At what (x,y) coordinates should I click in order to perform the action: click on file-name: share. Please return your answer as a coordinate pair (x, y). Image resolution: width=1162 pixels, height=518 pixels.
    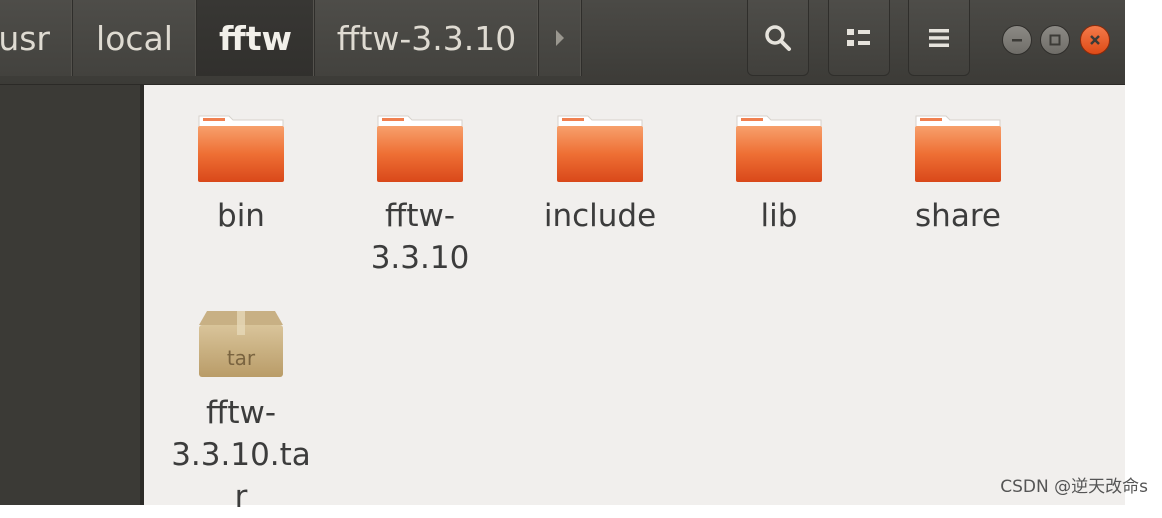
    Looking at the image, I should click on (958, 216).